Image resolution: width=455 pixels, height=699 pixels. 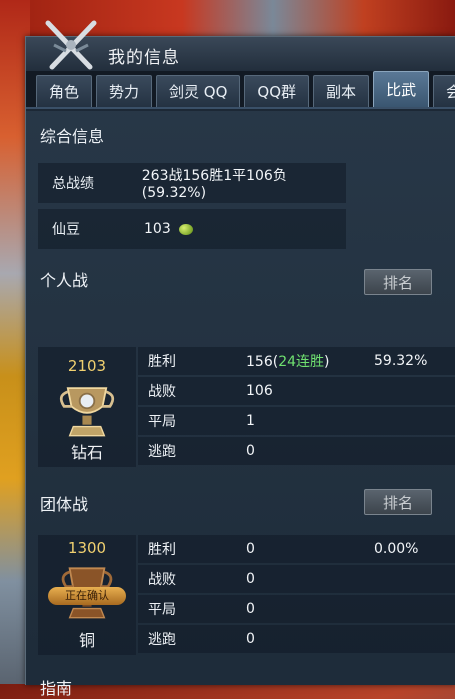 What do you see at coordinates (214, 184) in the screenshot?
I see `total-record-value: 263战156胜1平106负(59.32%)` at bounding box center [214, 184].